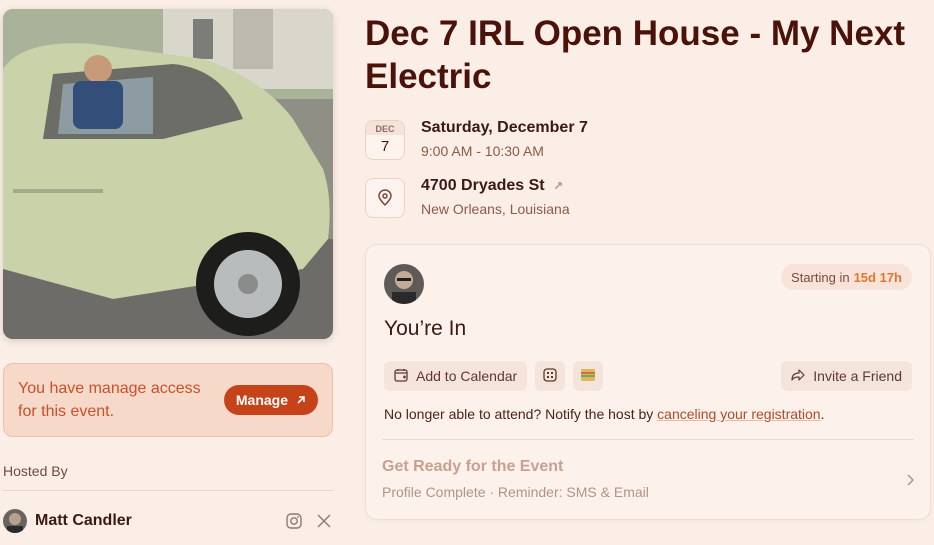 The height and width of the screenshot is (545, 934). Describe the element at coordinates (15, 521) in the screenshot. I see `host-avatar` at that location.